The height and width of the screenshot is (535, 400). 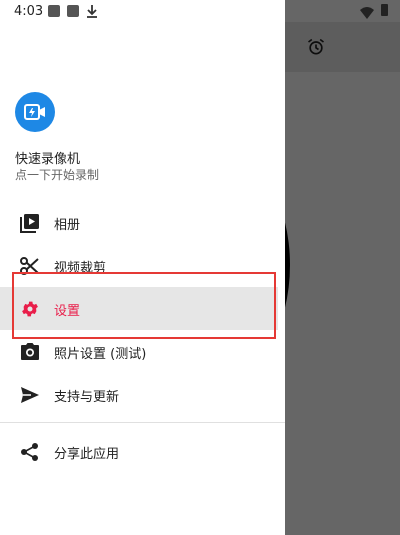 What do you see at coordinates (200, 11) in the screenshot?
I see `status-bar: 4:03` at bounding box center [200, 11].